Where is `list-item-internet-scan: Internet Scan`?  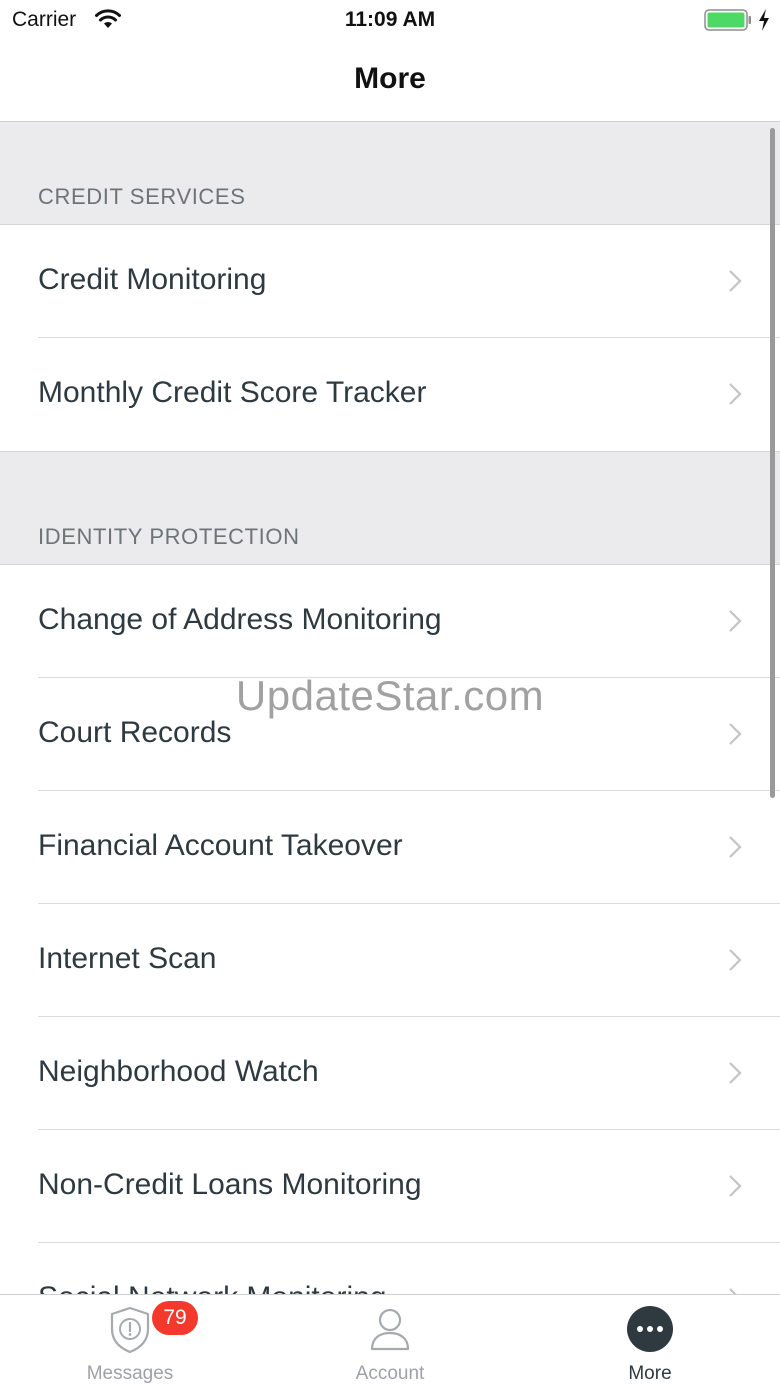
list-item-internet-scan: Internet Scan is located at coordinates (390, 960).